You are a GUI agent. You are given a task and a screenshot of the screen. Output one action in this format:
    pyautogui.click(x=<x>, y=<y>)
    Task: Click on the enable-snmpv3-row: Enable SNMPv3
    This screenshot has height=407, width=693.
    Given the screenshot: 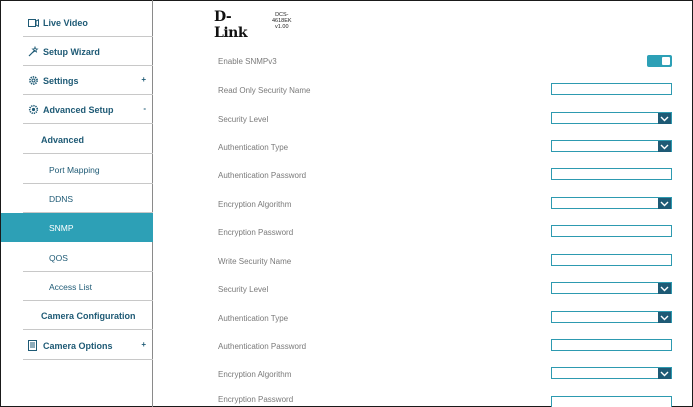 What is the action you would take?
    pyautogui.click(x=446, y=63)
    